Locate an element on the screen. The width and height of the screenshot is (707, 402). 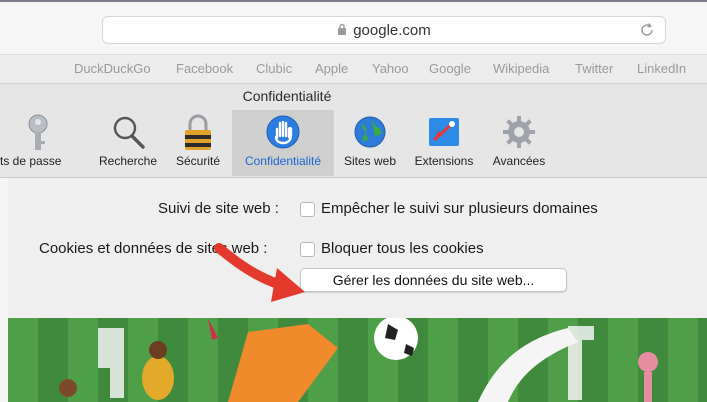
tab-websites: Sites web is located at coordinates (370, 143).